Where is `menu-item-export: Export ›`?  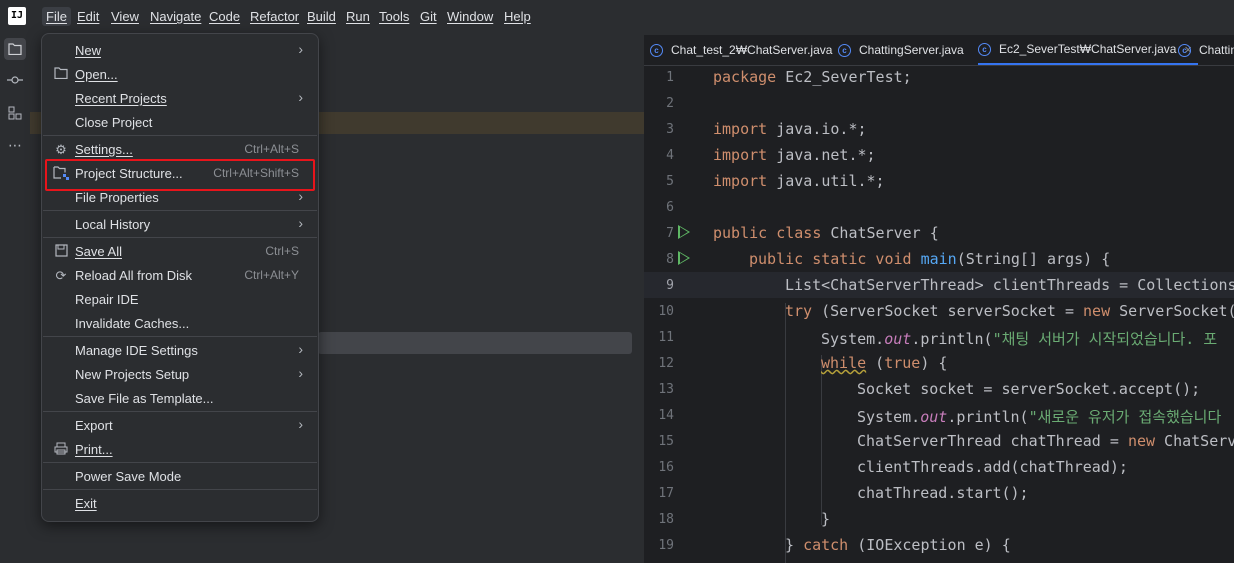 menu-item-export: Export › is located at coordinates (180, 426).